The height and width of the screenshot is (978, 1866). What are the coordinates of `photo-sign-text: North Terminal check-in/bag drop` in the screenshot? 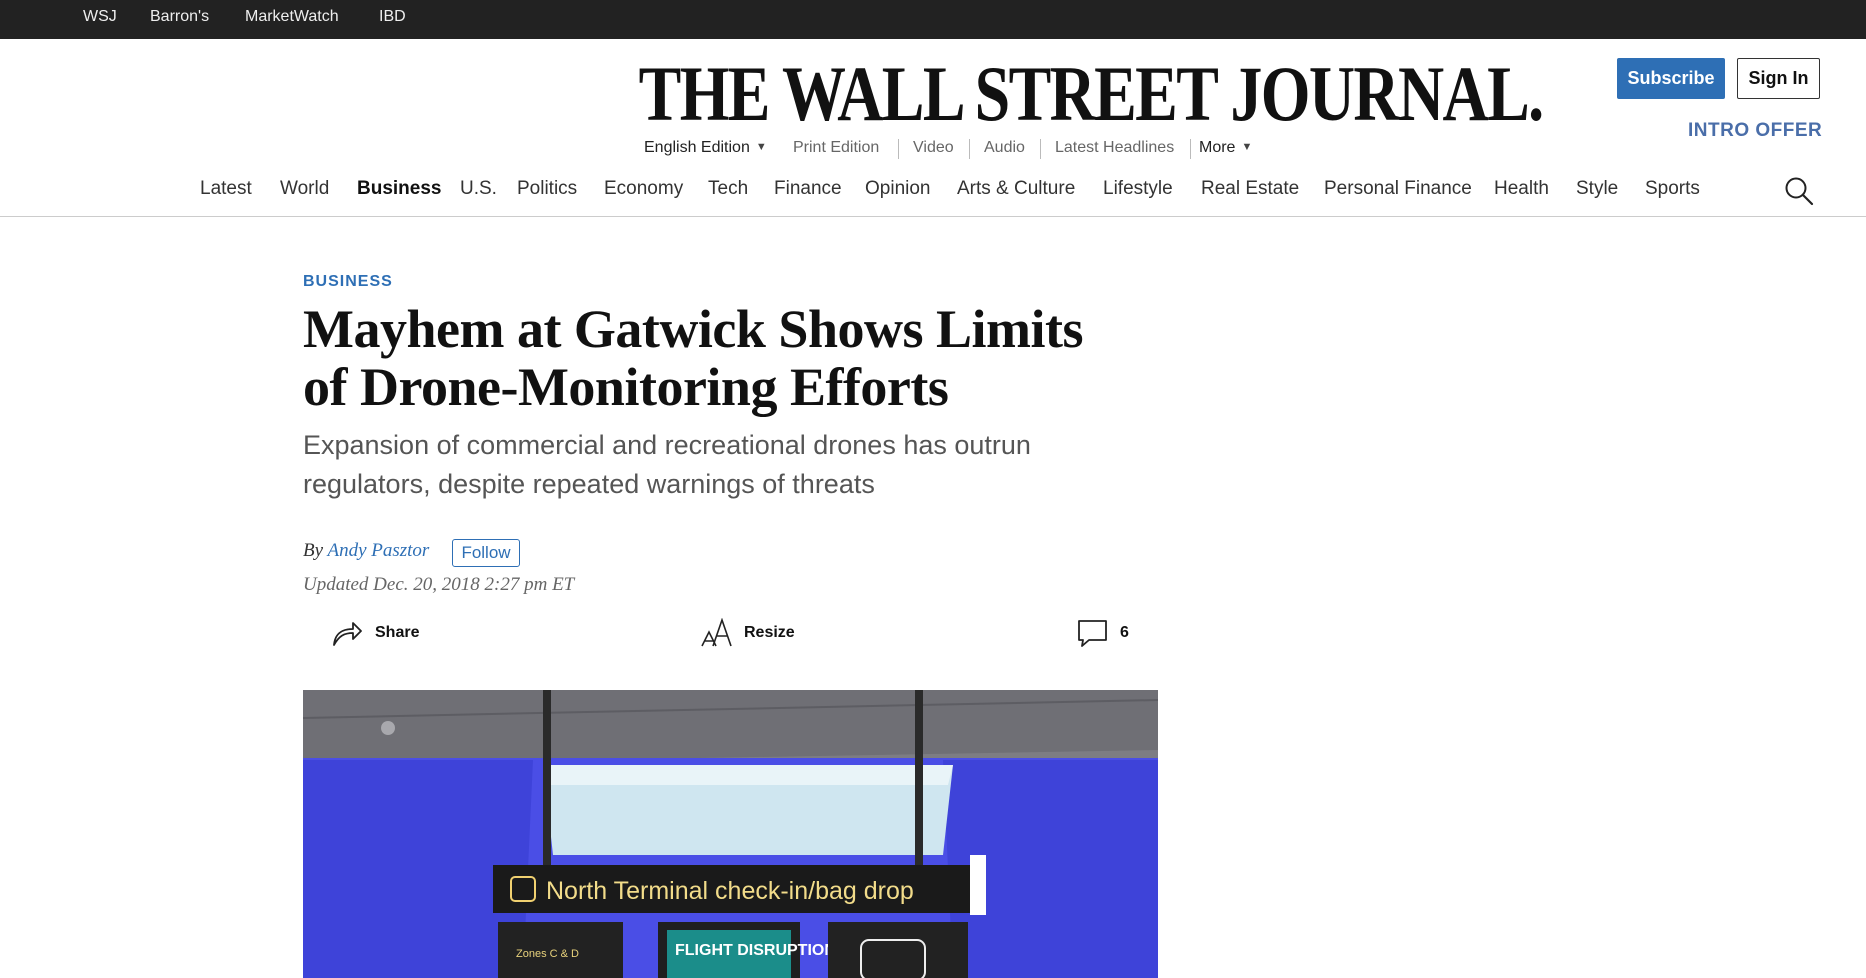 It's located at (730, 891).